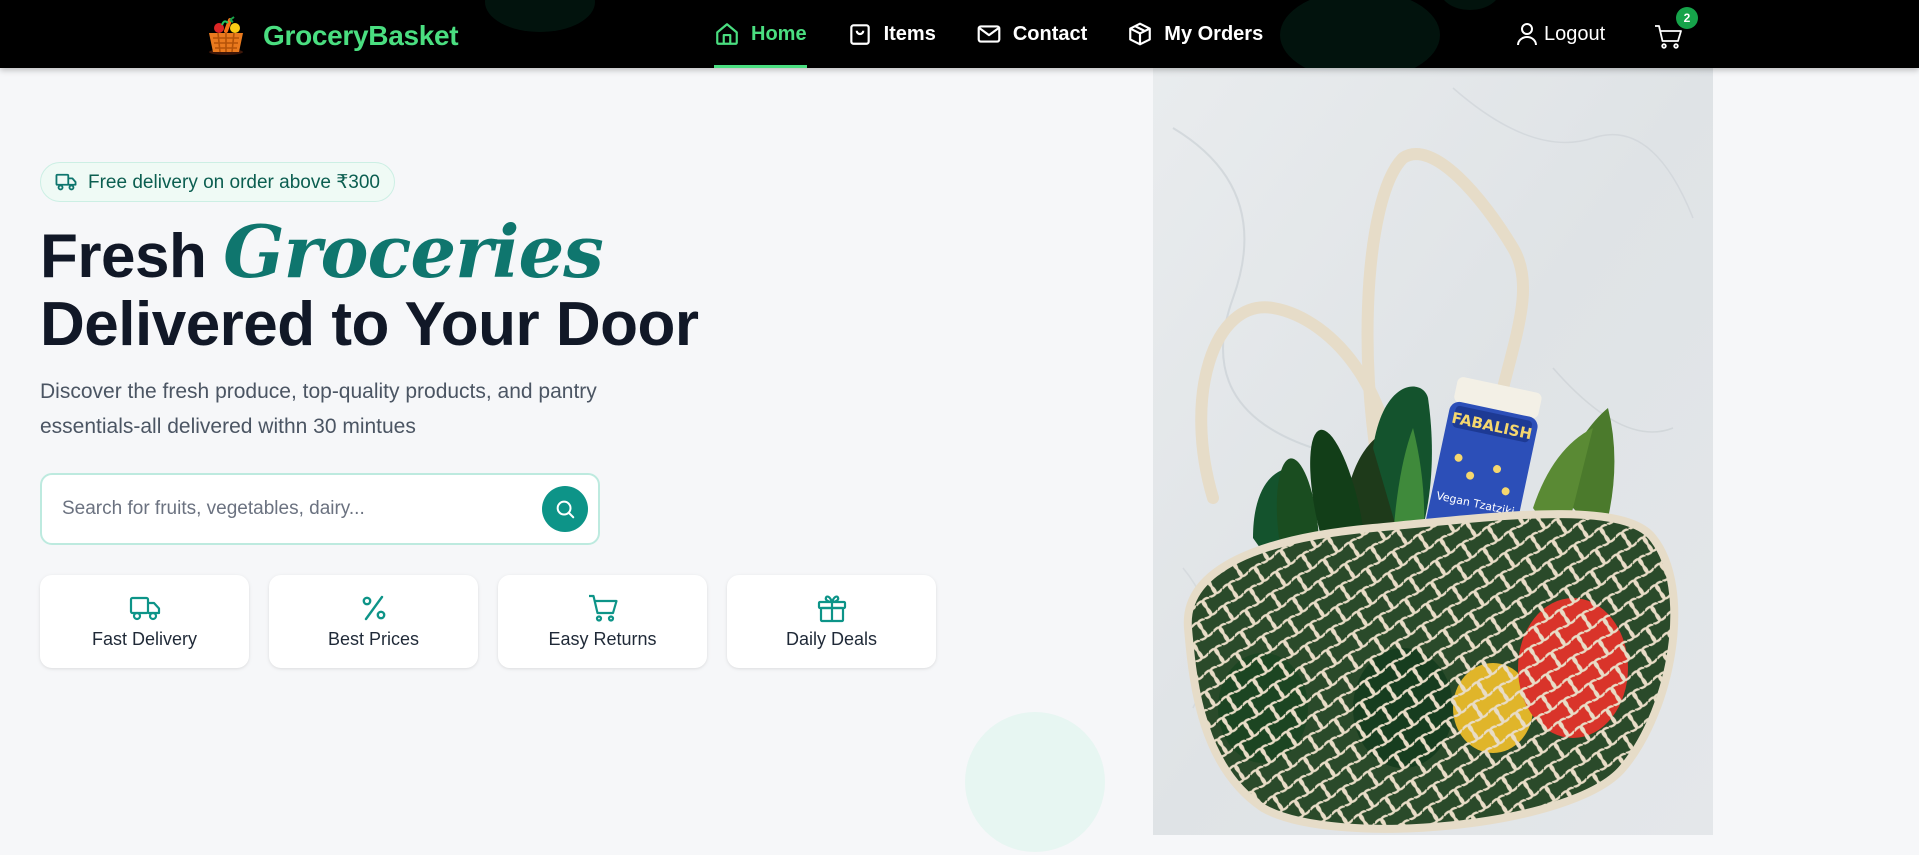 The image size is (1919, 855). What do you see at coordinates (1527, 34) in the screenshot?
I see `user-icon` at bounding box center [1527, 34].